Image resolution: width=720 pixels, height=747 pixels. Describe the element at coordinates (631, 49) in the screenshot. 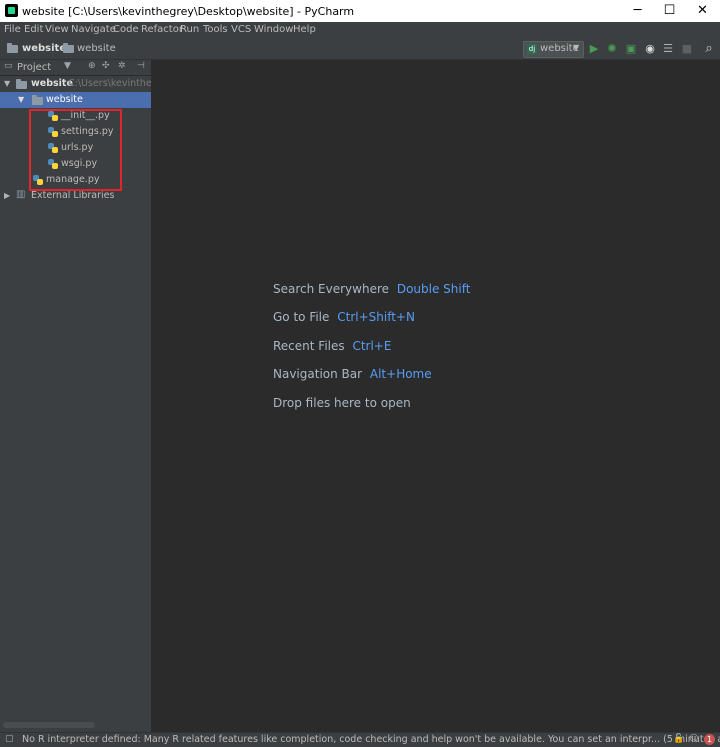

I see `coverage-icon: ▣` at that location.